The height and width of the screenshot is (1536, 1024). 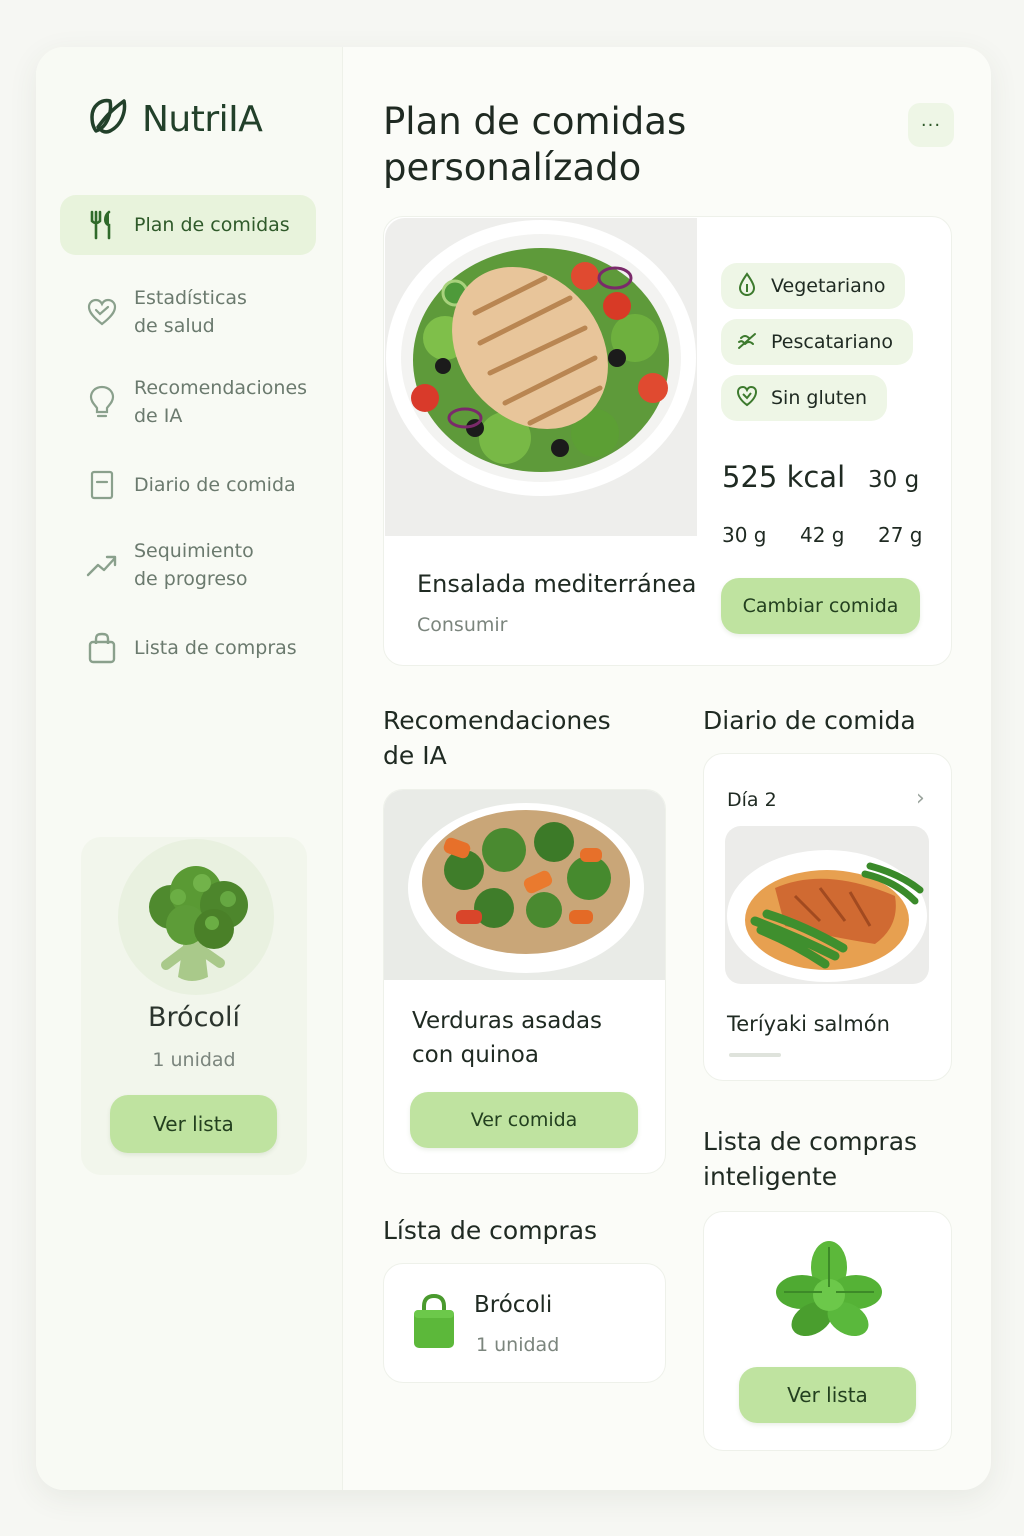 What do you see at coordinates (832, 342) in the screenshot?
I see `tag-label: Pescatariano` at bounding box center [832, 342].